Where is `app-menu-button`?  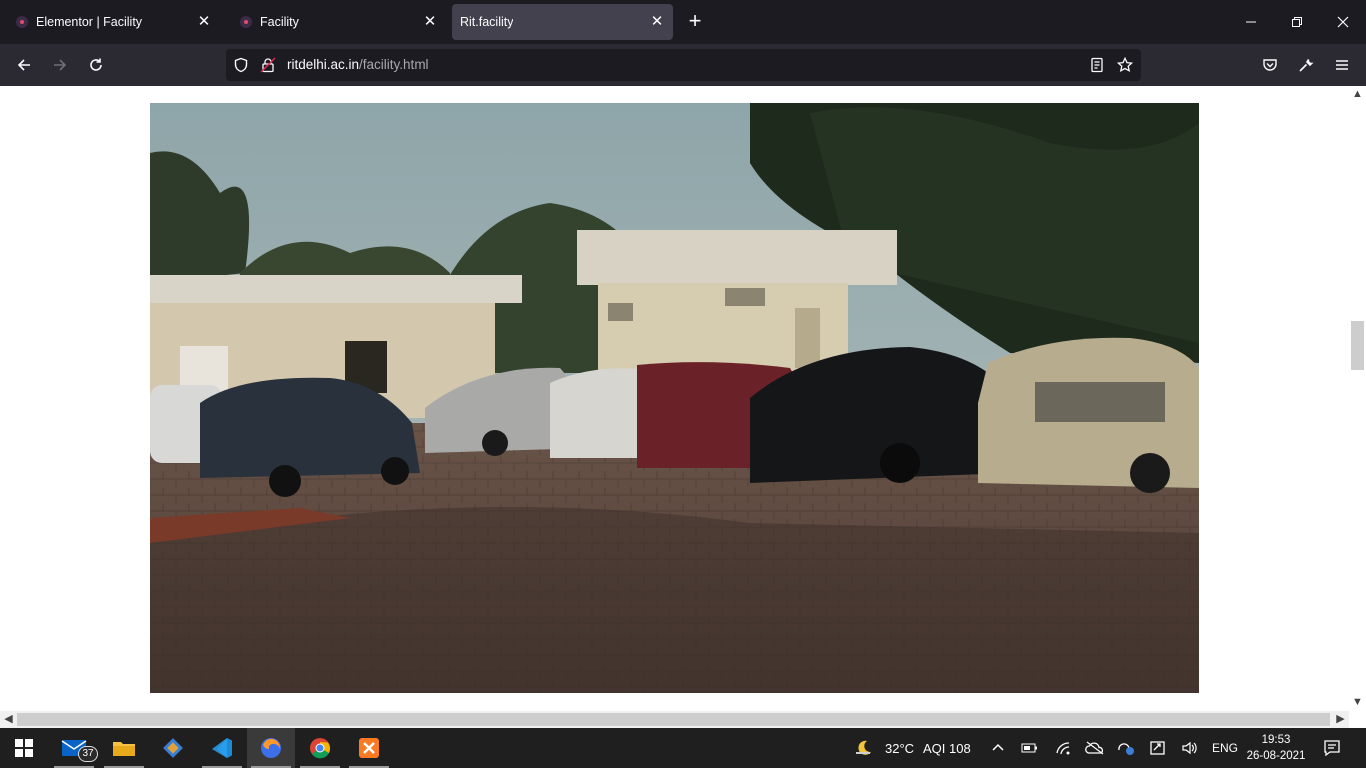
app-menu-button is located at coordinates (1342, 65).